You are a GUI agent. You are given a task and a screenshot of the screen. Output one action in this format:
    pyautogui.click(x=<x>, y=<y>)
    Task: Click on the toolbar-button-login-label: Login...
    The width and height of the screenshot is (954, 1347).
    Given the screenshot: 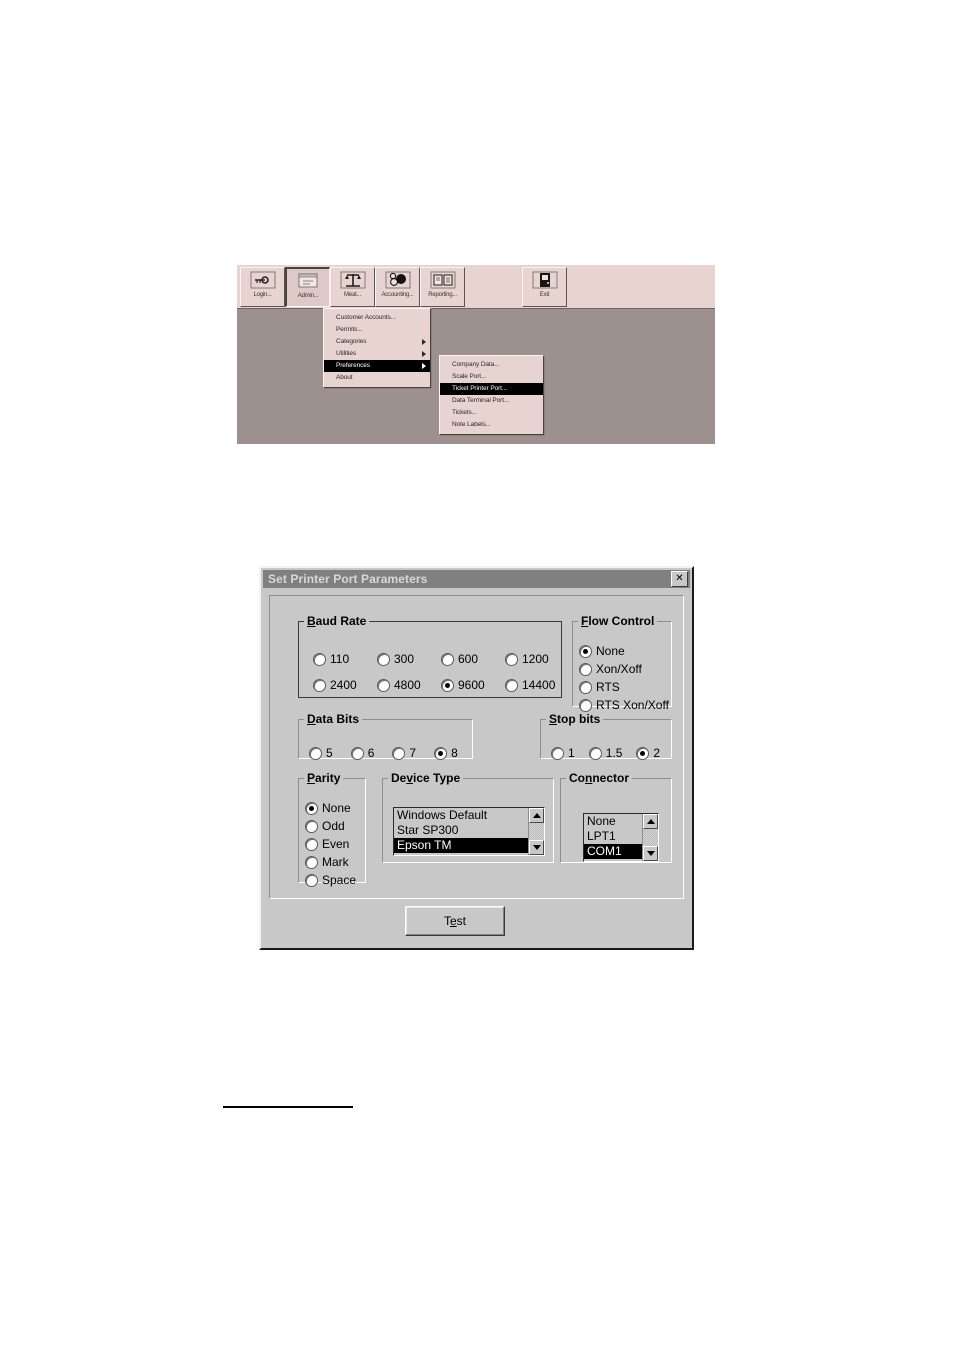 What is the action you would take?
    pyautogui.click(x=262, y=295)
    